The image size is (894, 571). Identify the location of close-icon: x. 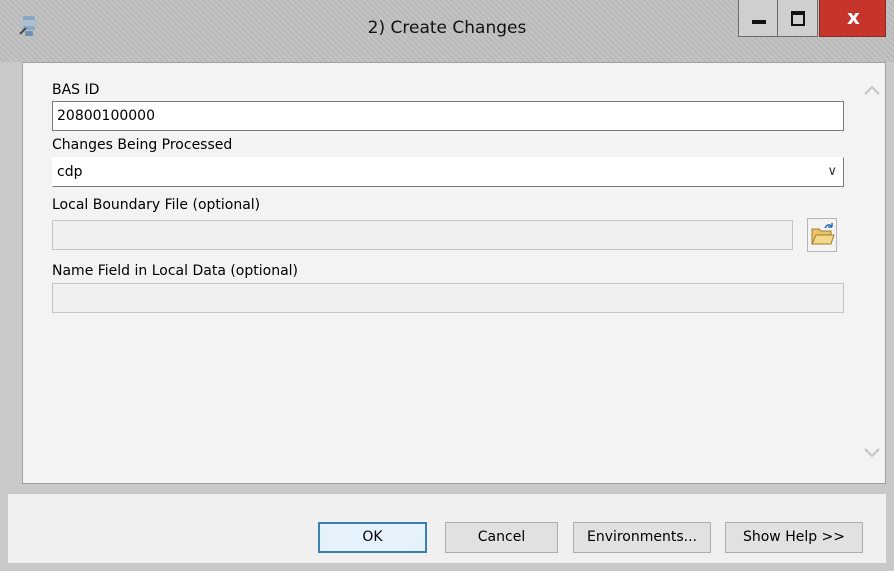
(853, 17).